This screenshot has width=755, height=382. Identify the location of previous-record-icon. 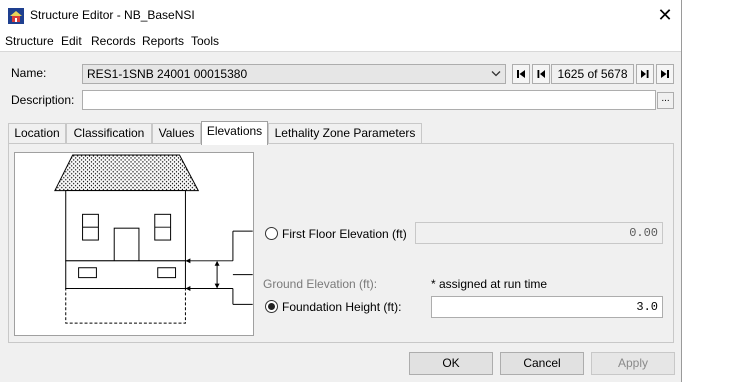
(541, 74).